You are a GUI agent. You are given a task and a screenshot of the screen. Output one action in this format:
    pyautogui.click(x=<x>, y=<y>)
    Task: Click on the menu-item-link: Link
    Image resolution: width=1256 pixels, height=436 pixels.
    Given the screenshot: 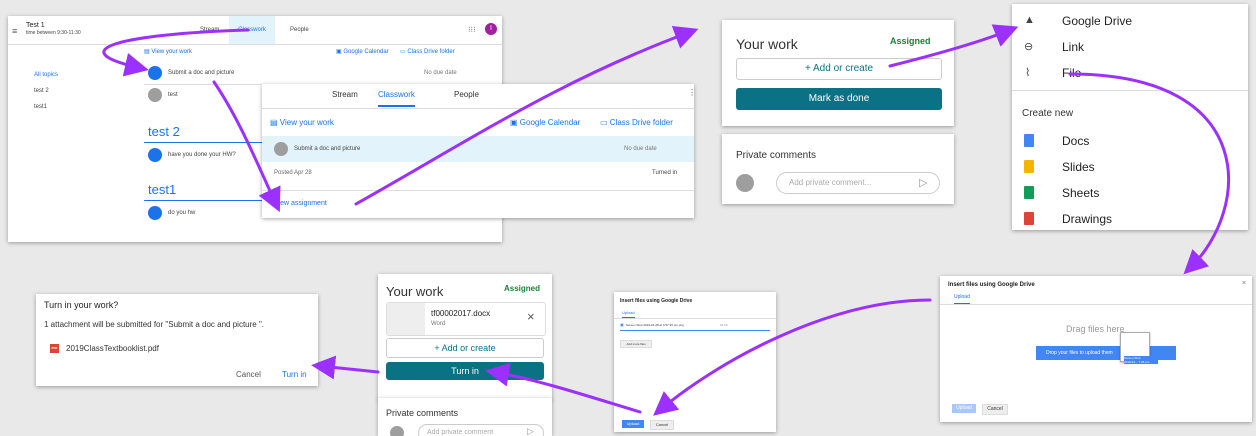 What is the action you would take?
    pyautogui.click(x=1073, y=47)
    